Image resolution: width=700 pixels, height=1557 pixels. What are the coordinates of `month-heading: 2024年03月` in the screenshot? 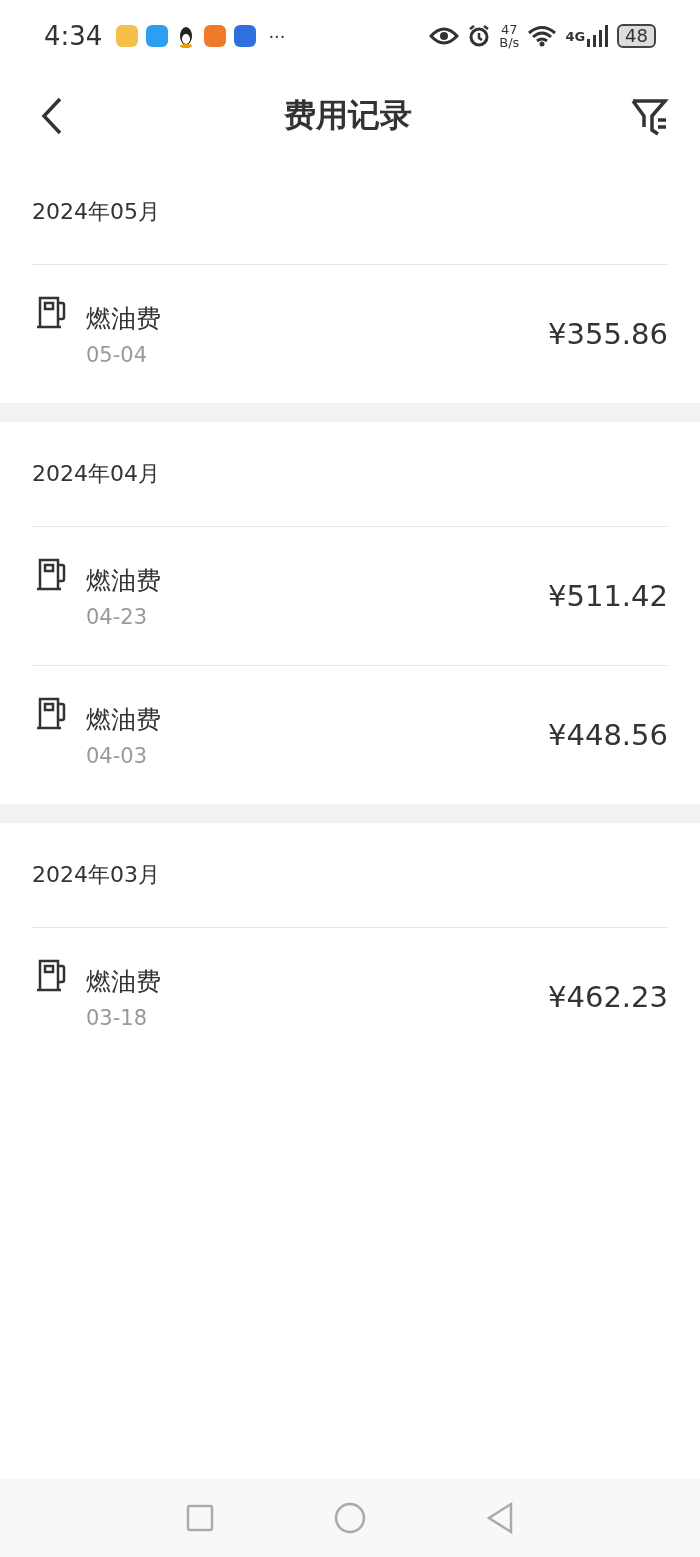 It's located at (96, 875).